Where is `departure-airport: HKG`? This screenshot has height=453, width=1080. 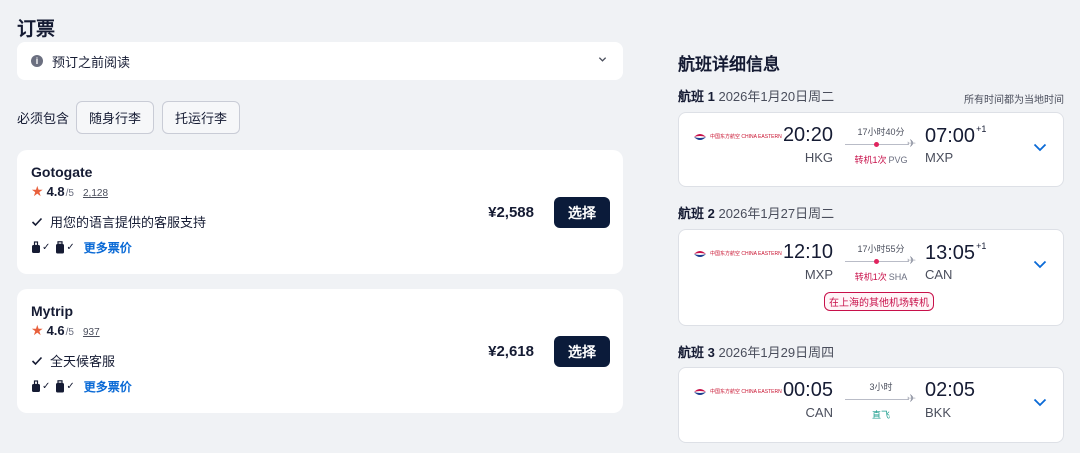
departure-airport: HKG is located at coordinates (818, 157).